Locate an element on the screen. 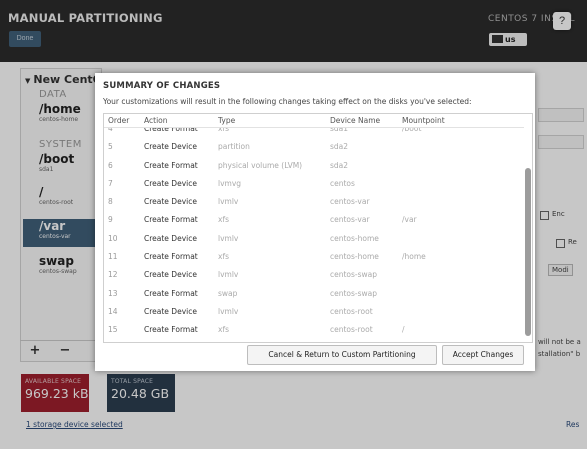  cell-order: 12 is located at coordinates (113, 275).